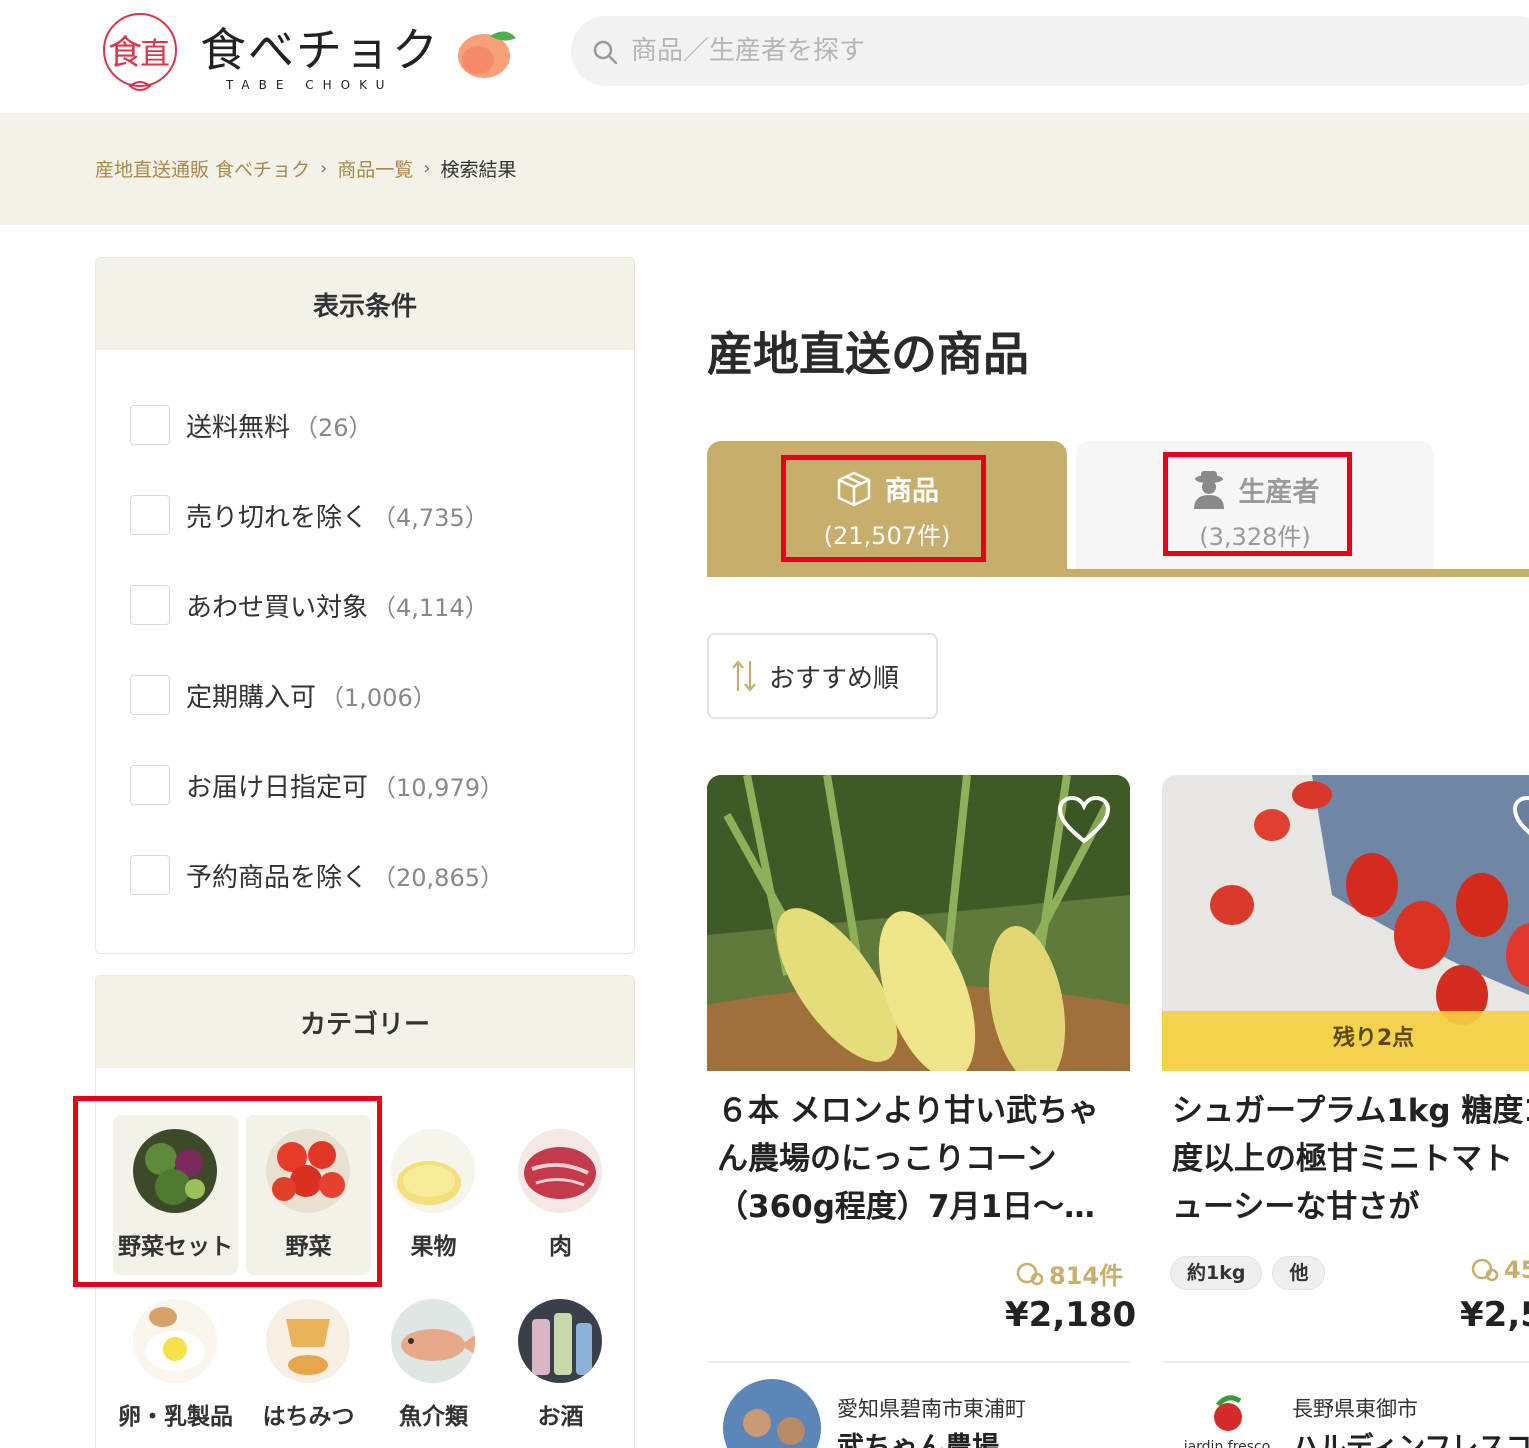  I want to click on review-count-text: 814件, so click(1086, 1276).